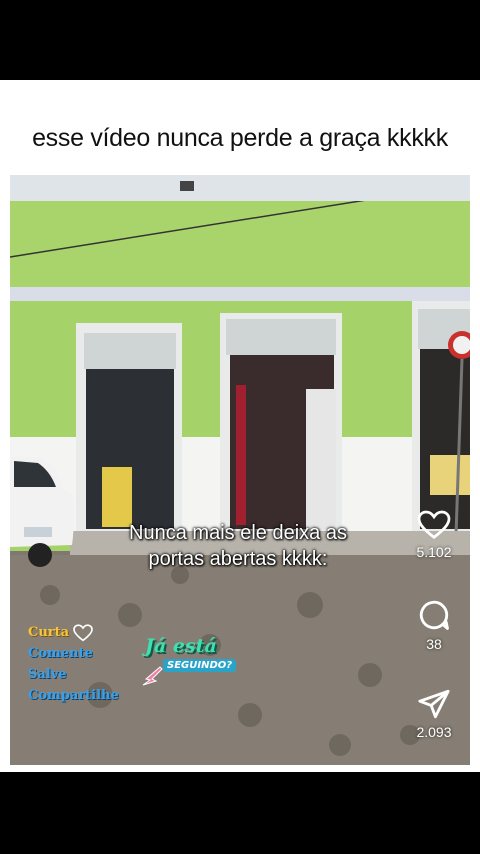 The height and width of the screenshot is (854, 480). What do you see at coordinates (434, 732) in the screenshot?
I see `share-count: 2.093` at bounding box center [434, 732].